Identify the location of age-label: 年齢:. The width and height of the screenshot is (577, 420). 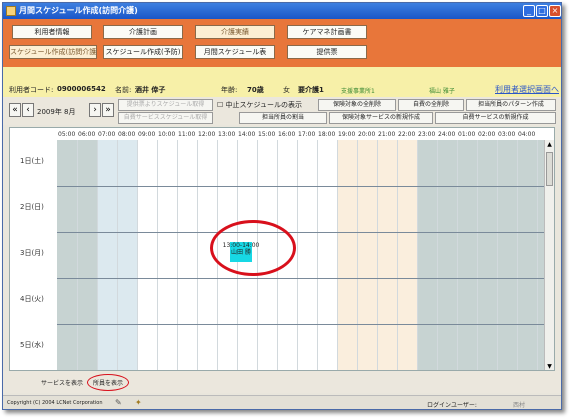
(229, 90).